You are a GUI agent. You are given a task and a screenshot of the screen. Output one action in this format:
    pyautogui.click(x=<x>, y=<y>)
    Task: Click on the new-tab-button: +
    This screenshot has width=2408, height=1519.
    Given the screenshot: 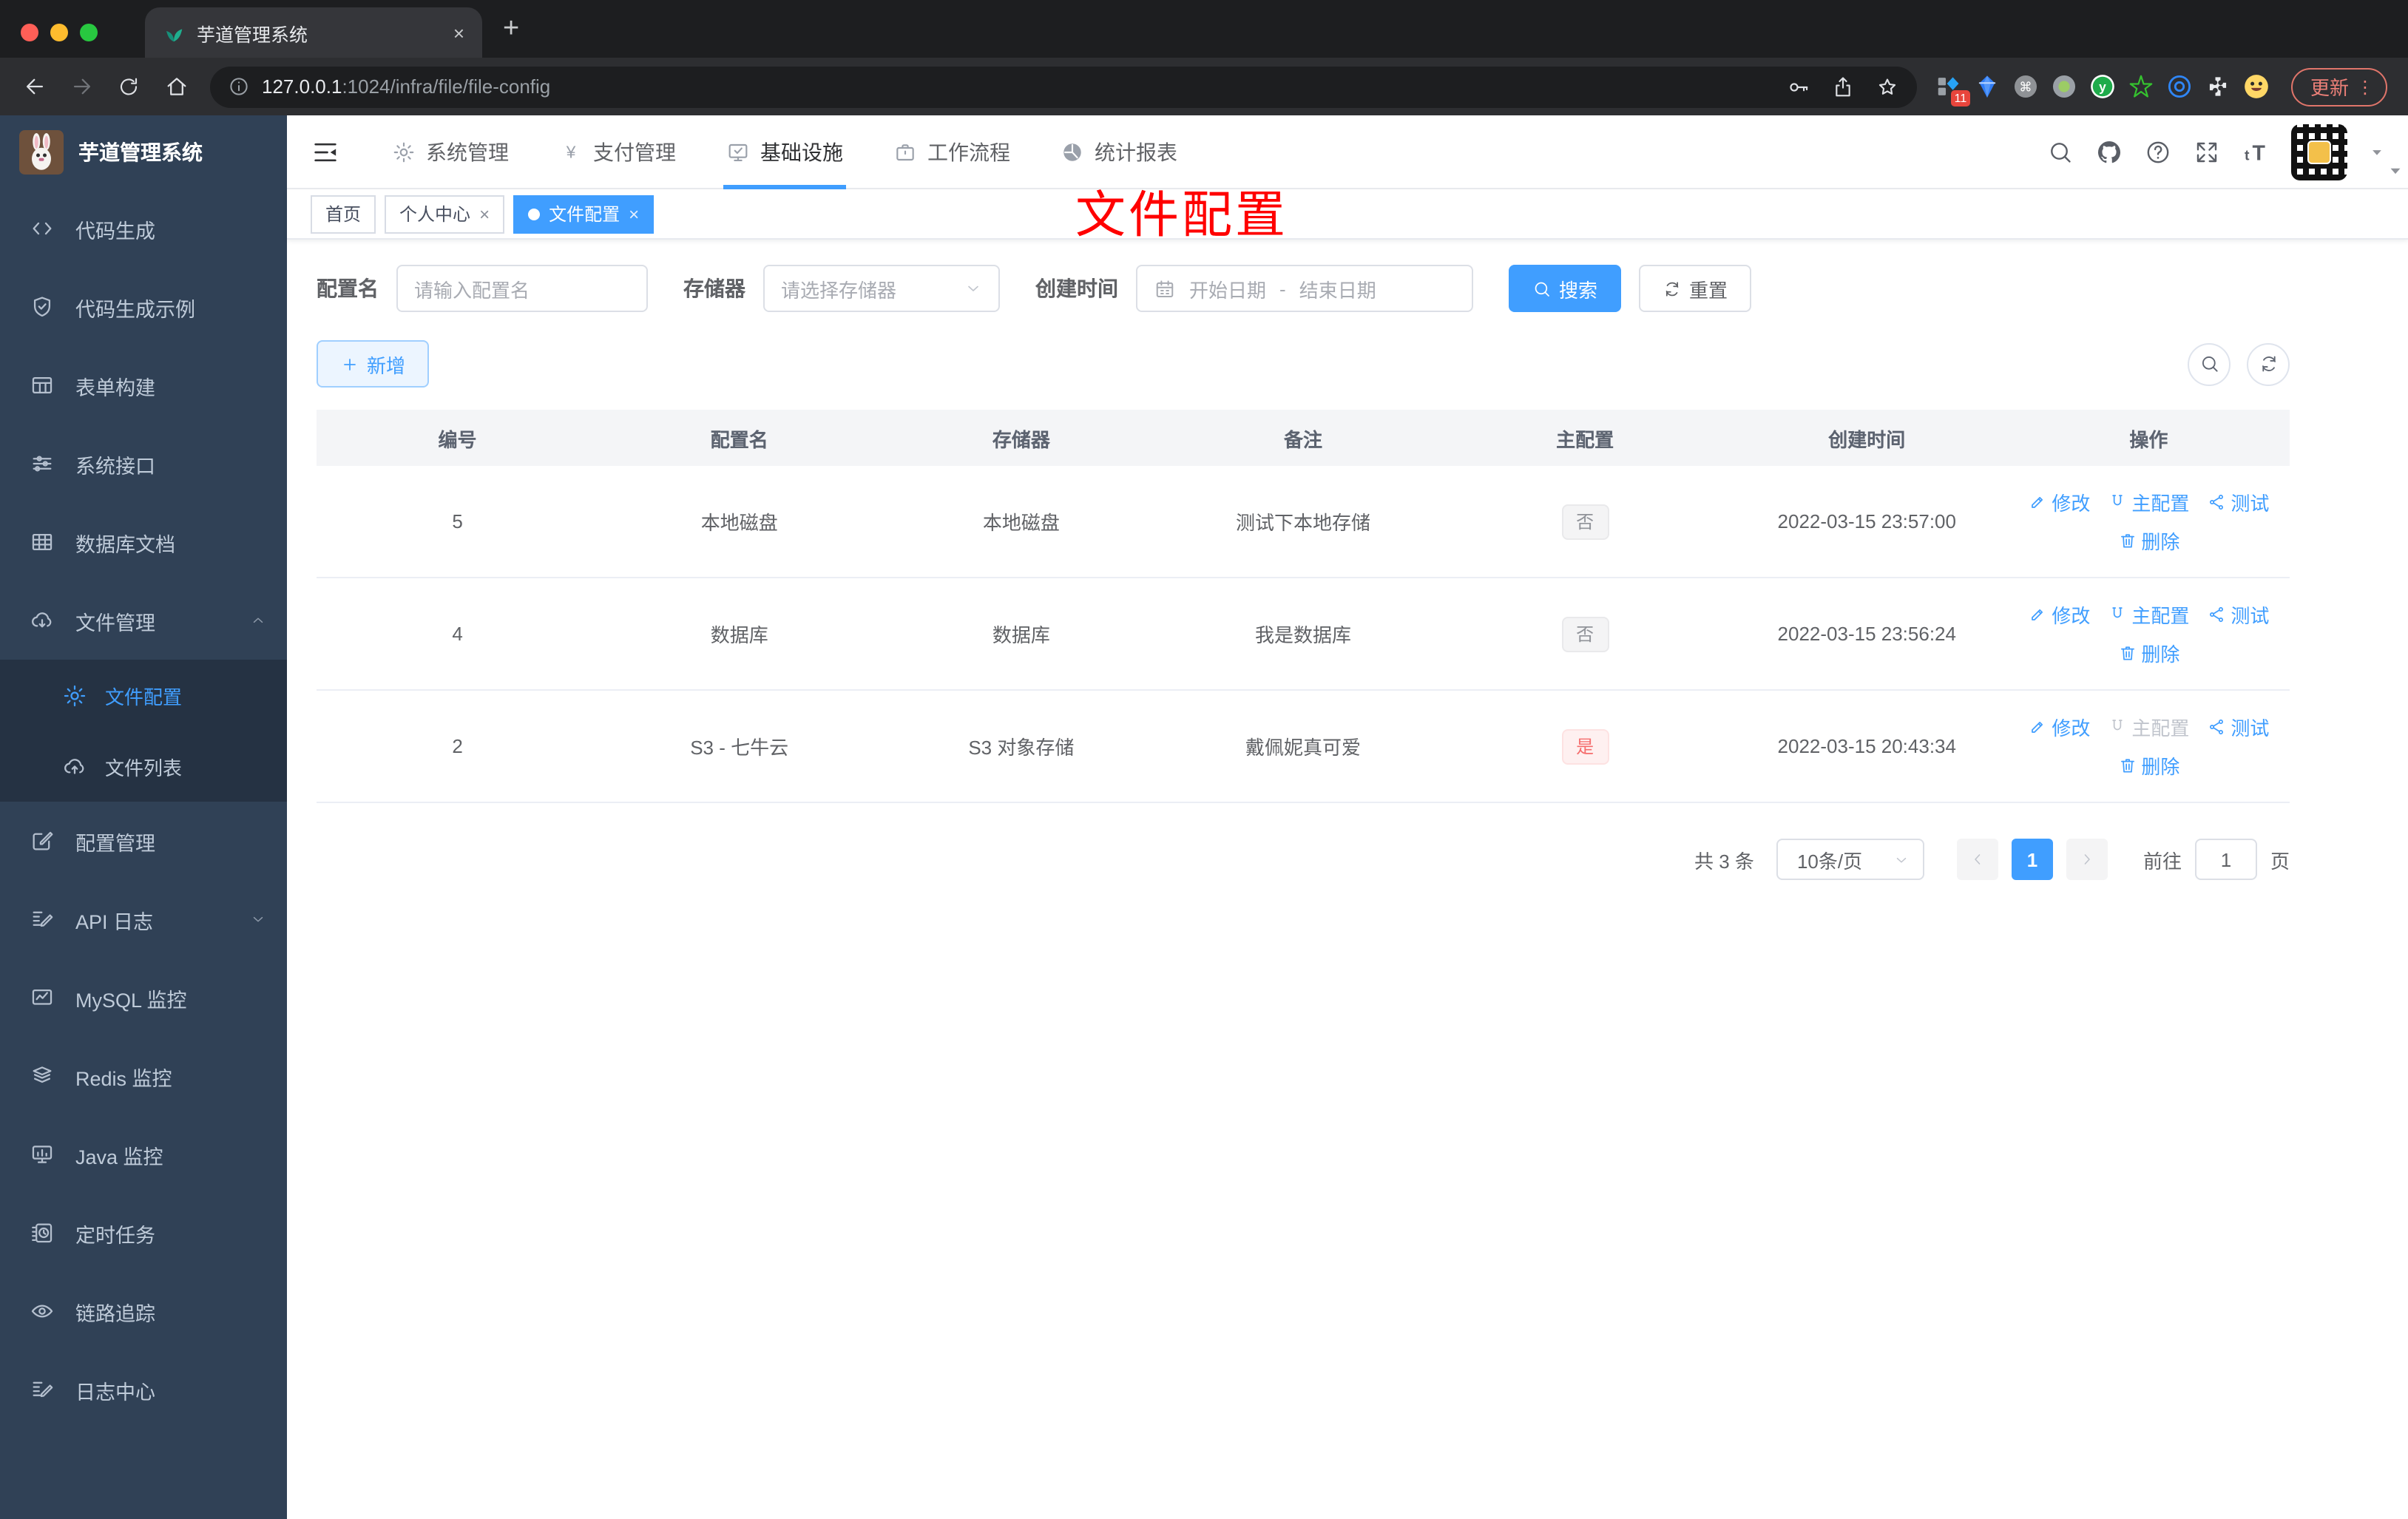 What is the action you would take?
    pyautogui.click(x=511, y=29)
    